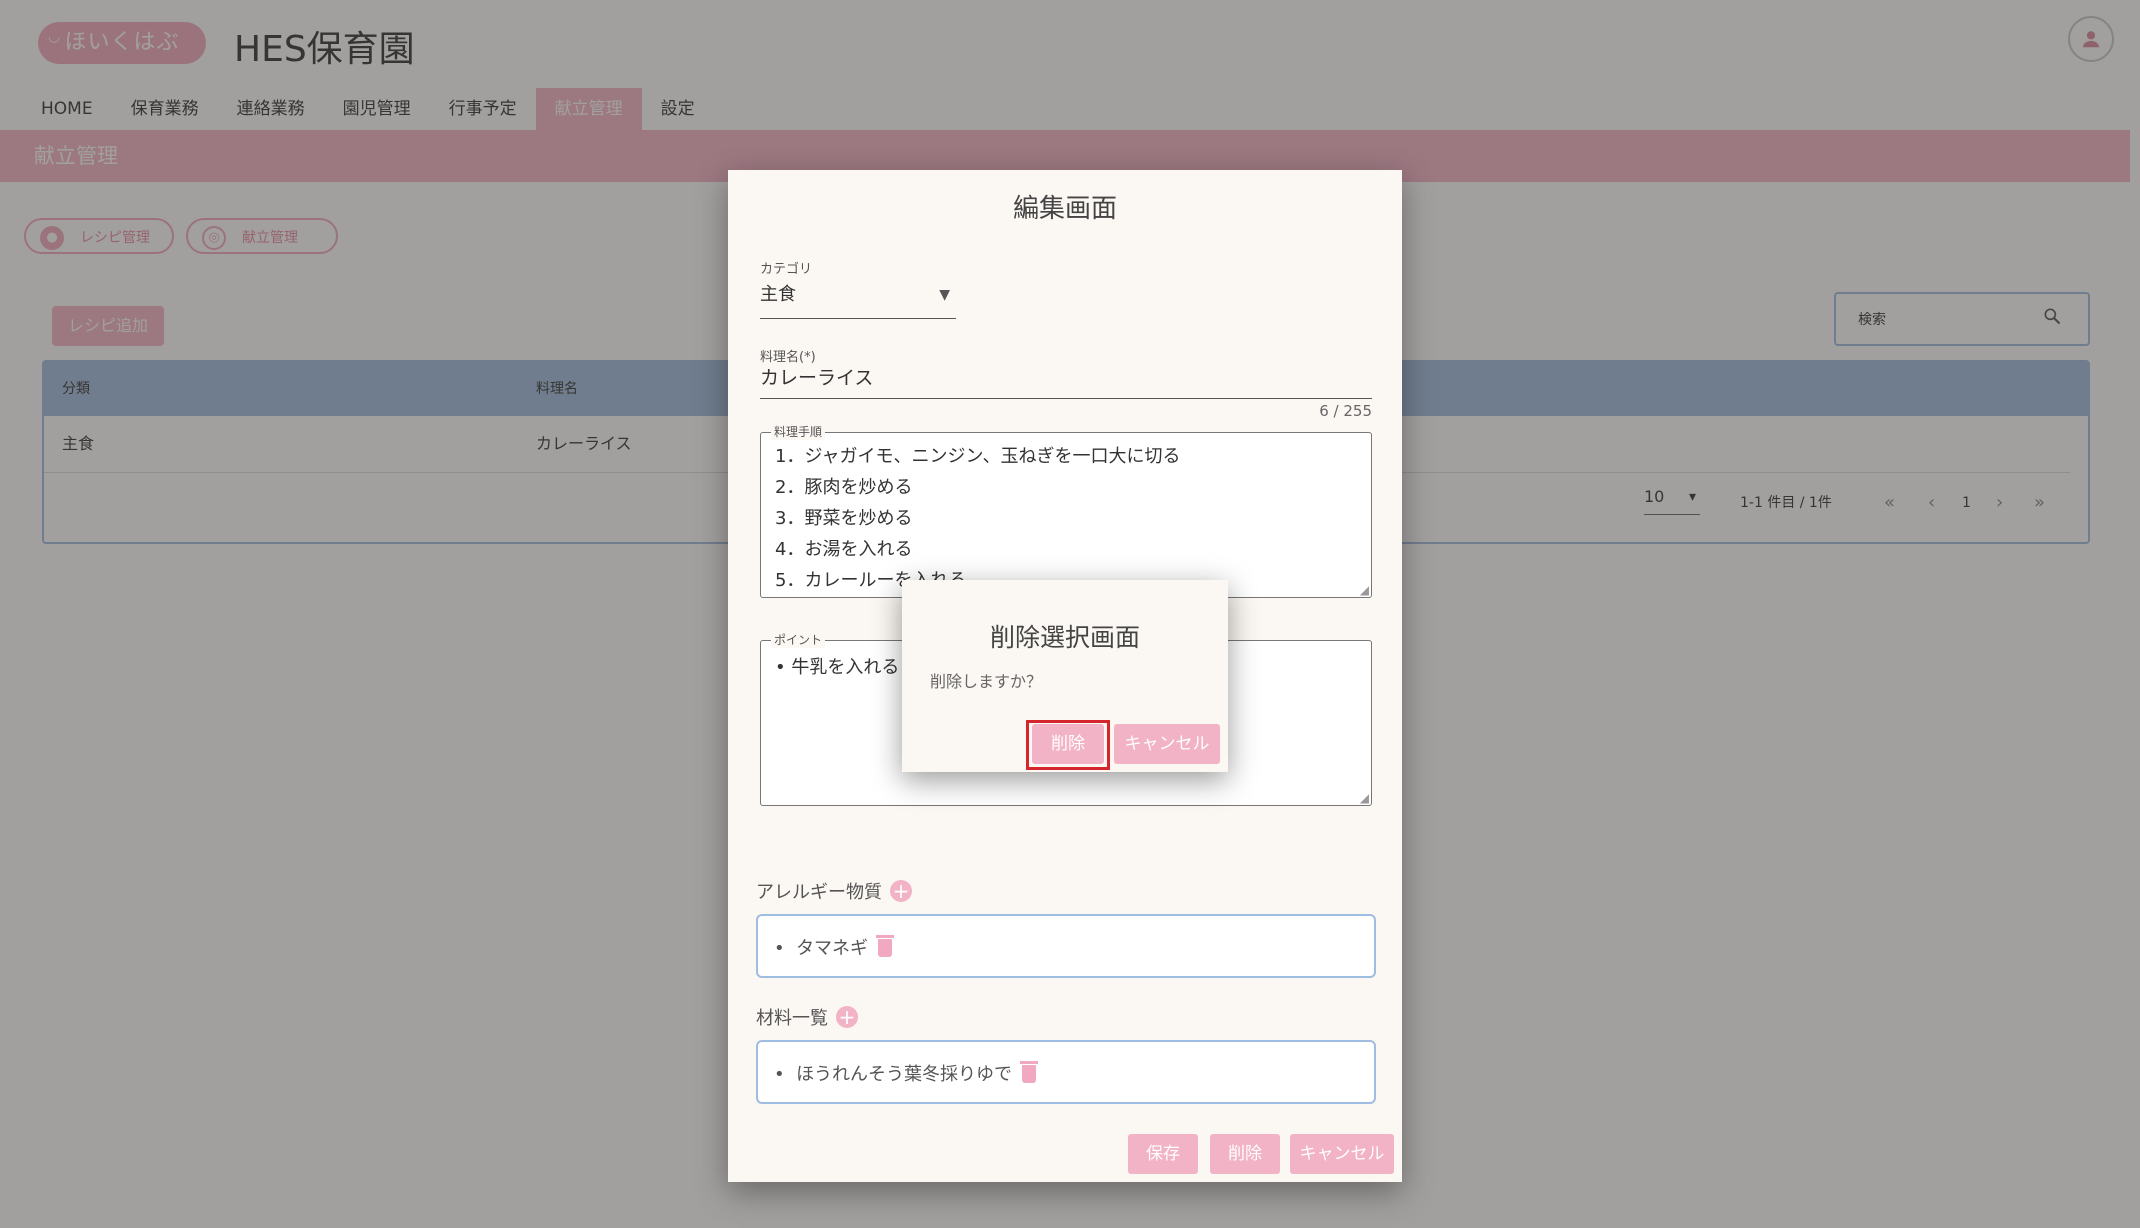 This screenshot has height=1228, width=2140. I want to click on step-line: 2．豚肉を炒める, so click(844, 487).